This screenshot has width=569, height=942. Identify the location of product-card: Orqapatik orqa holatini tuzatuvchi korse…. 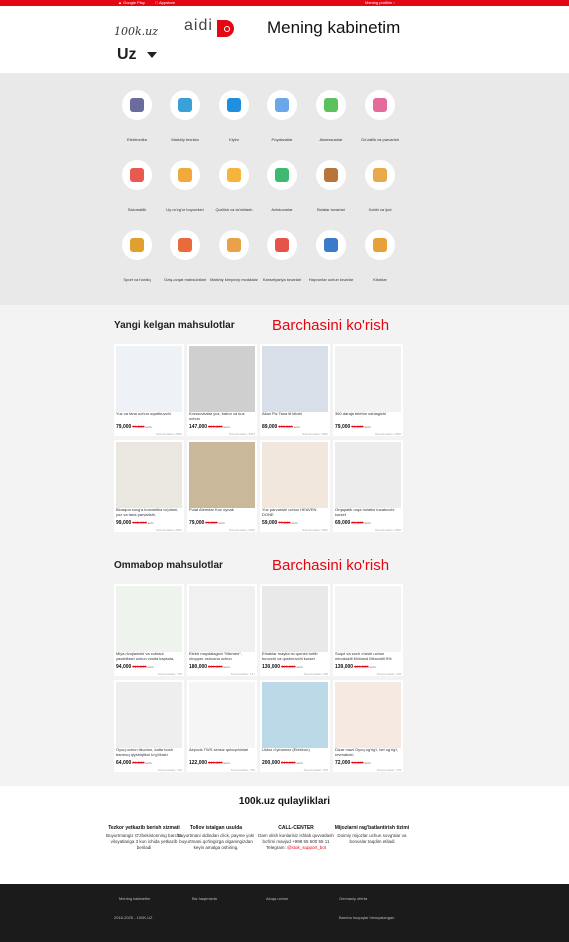
(368, 486).